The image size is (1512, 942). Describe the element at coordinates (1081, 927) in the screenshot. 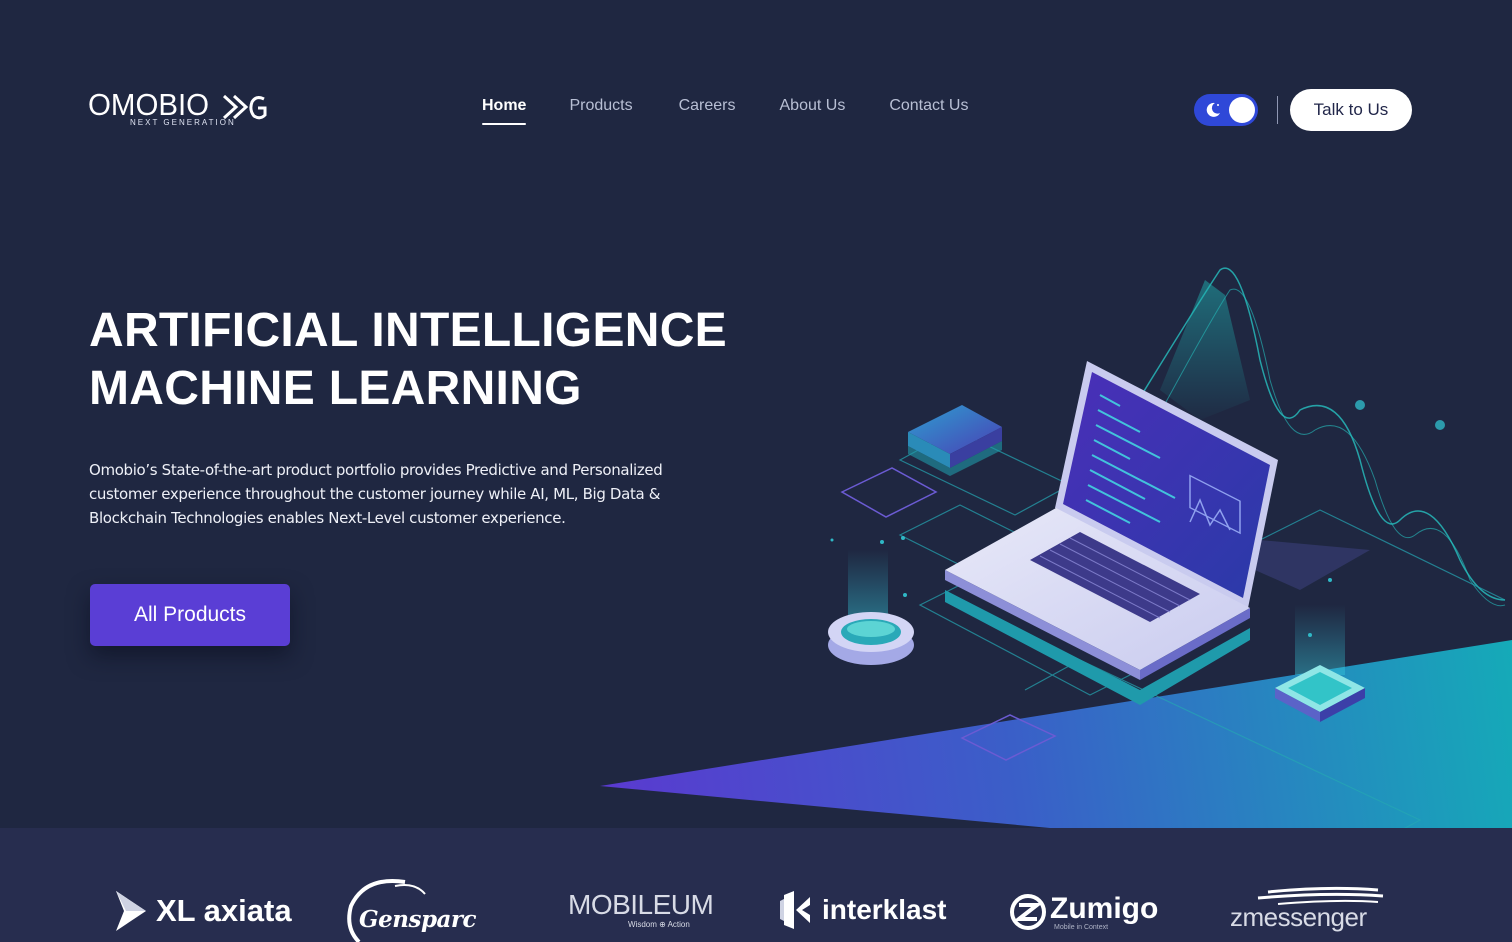

I see `partner-zumigo-tagline: Mobile in Context` at that location.